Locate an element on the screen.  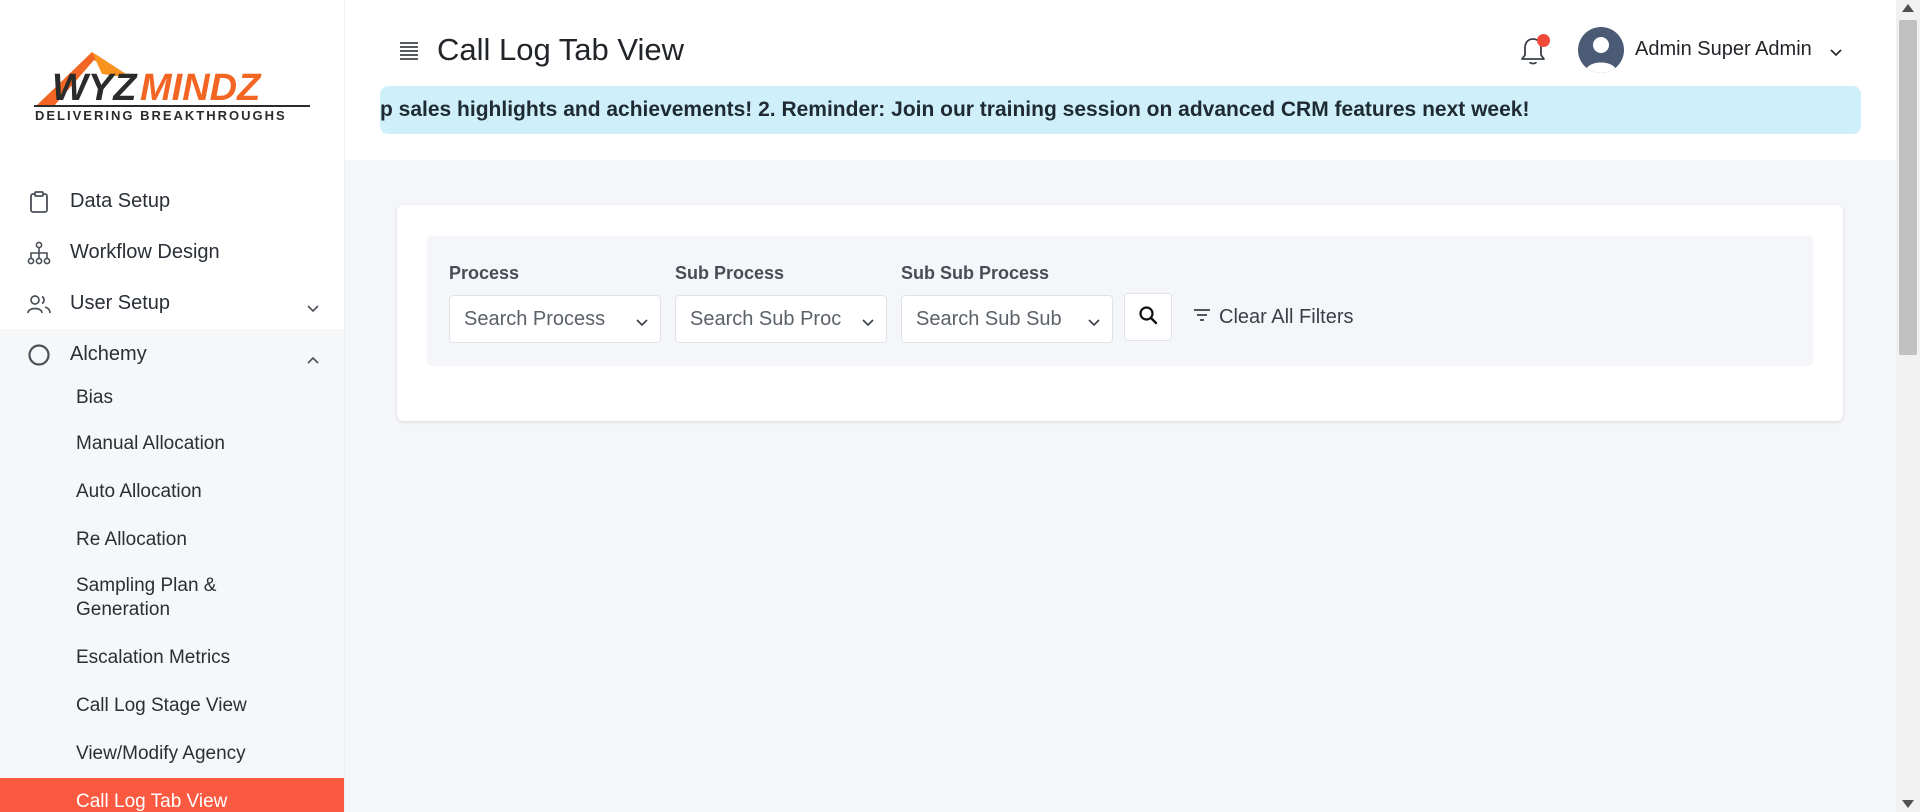
process-select: Search Process is located at coordinates (555, 319).